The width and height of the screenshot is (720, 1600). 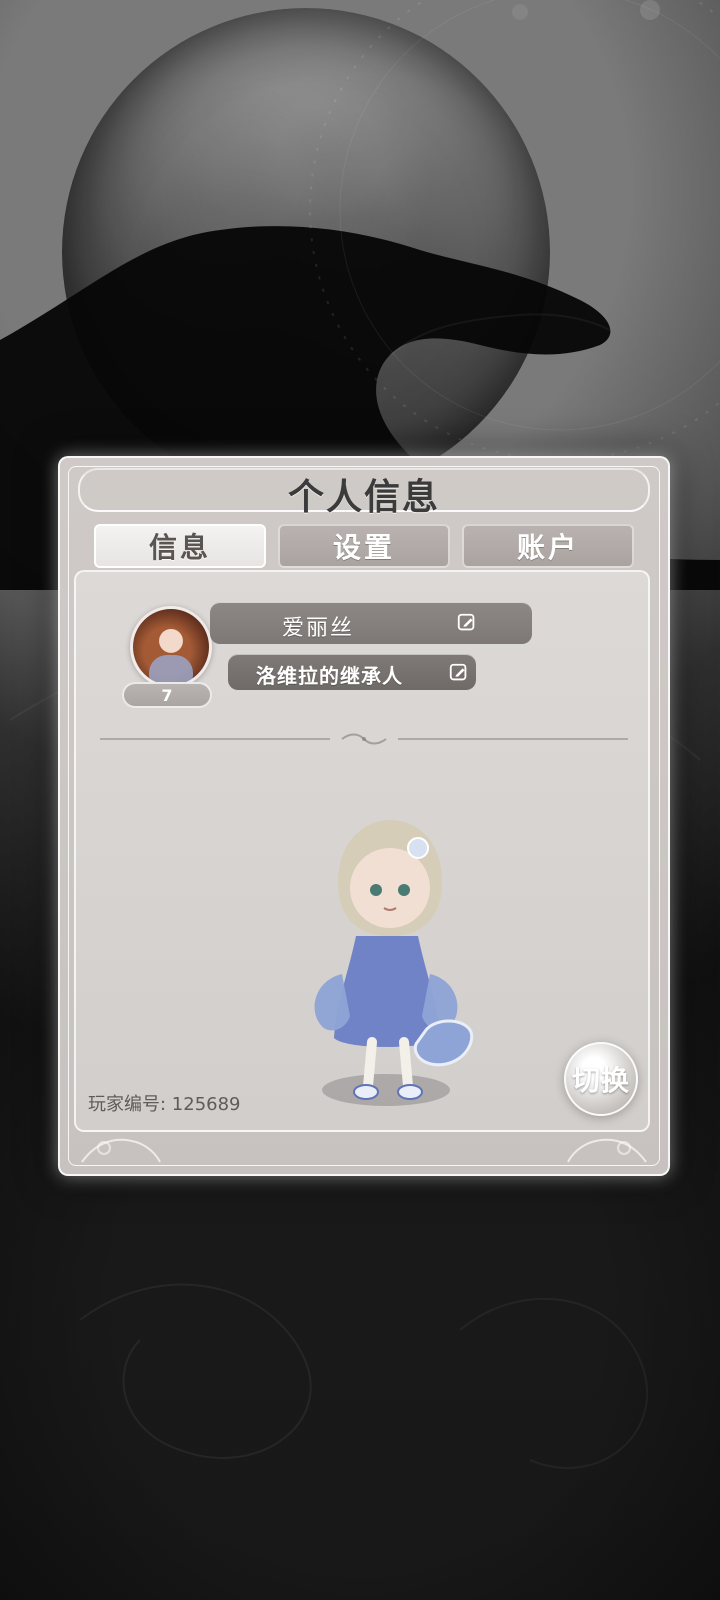 What do you see at coordinates (167, 695) in the screenshot?
I see `level-badge: 7` at bounding box center [167, 695].